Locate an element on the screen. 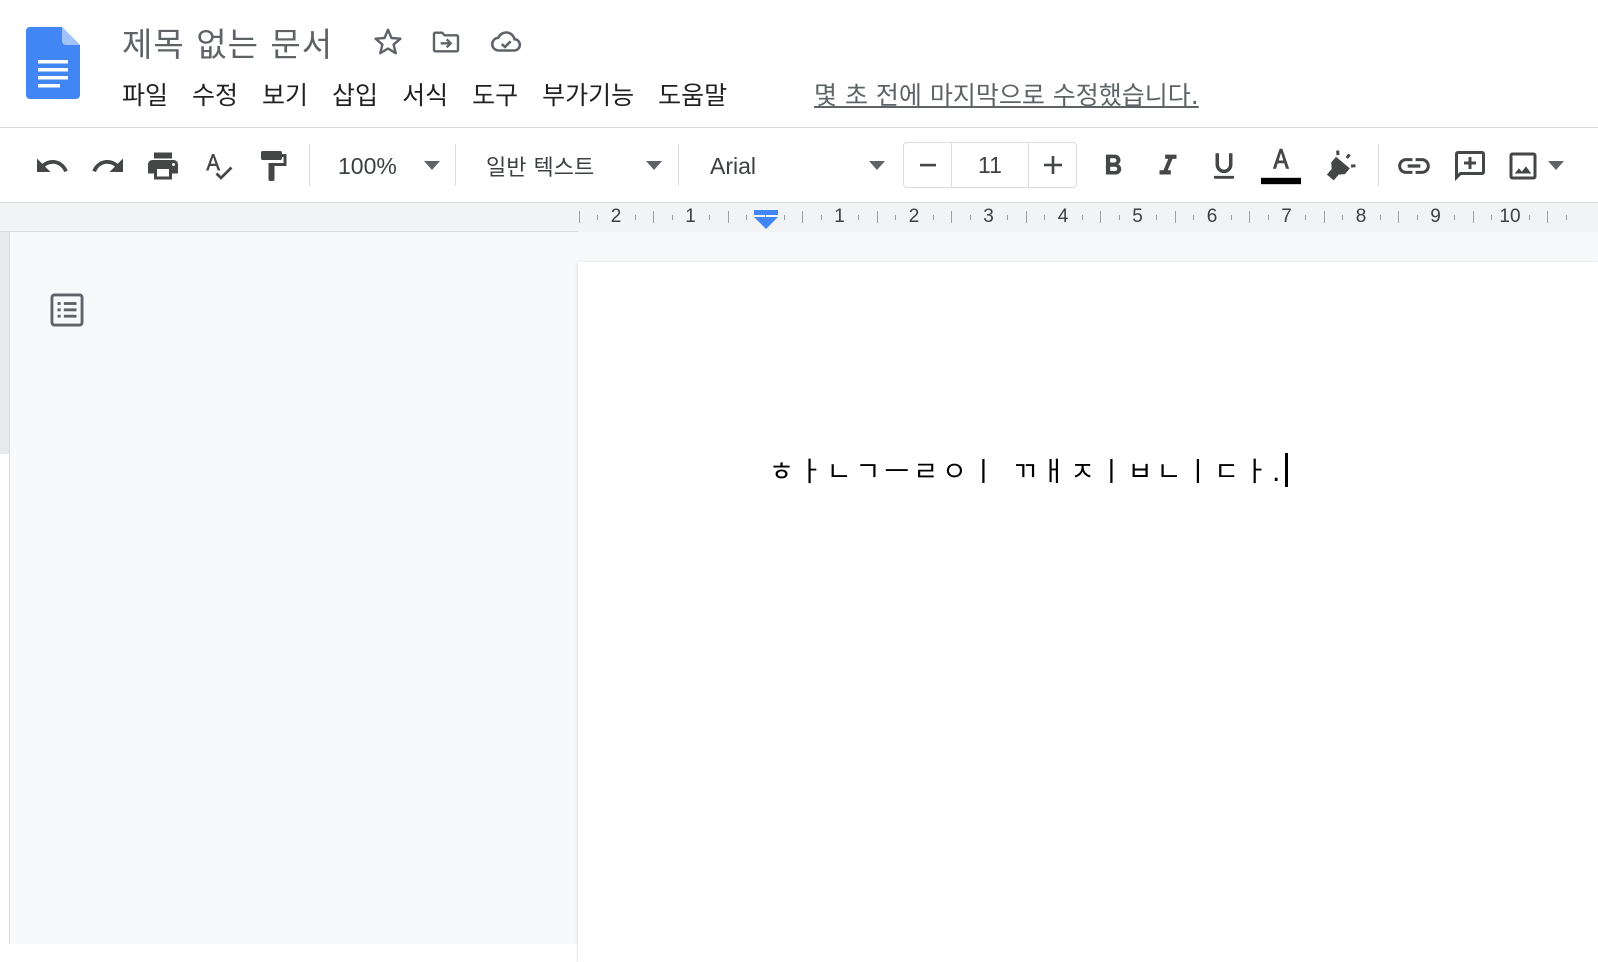  add-comment-icon is located at coordinates (1470, 166).